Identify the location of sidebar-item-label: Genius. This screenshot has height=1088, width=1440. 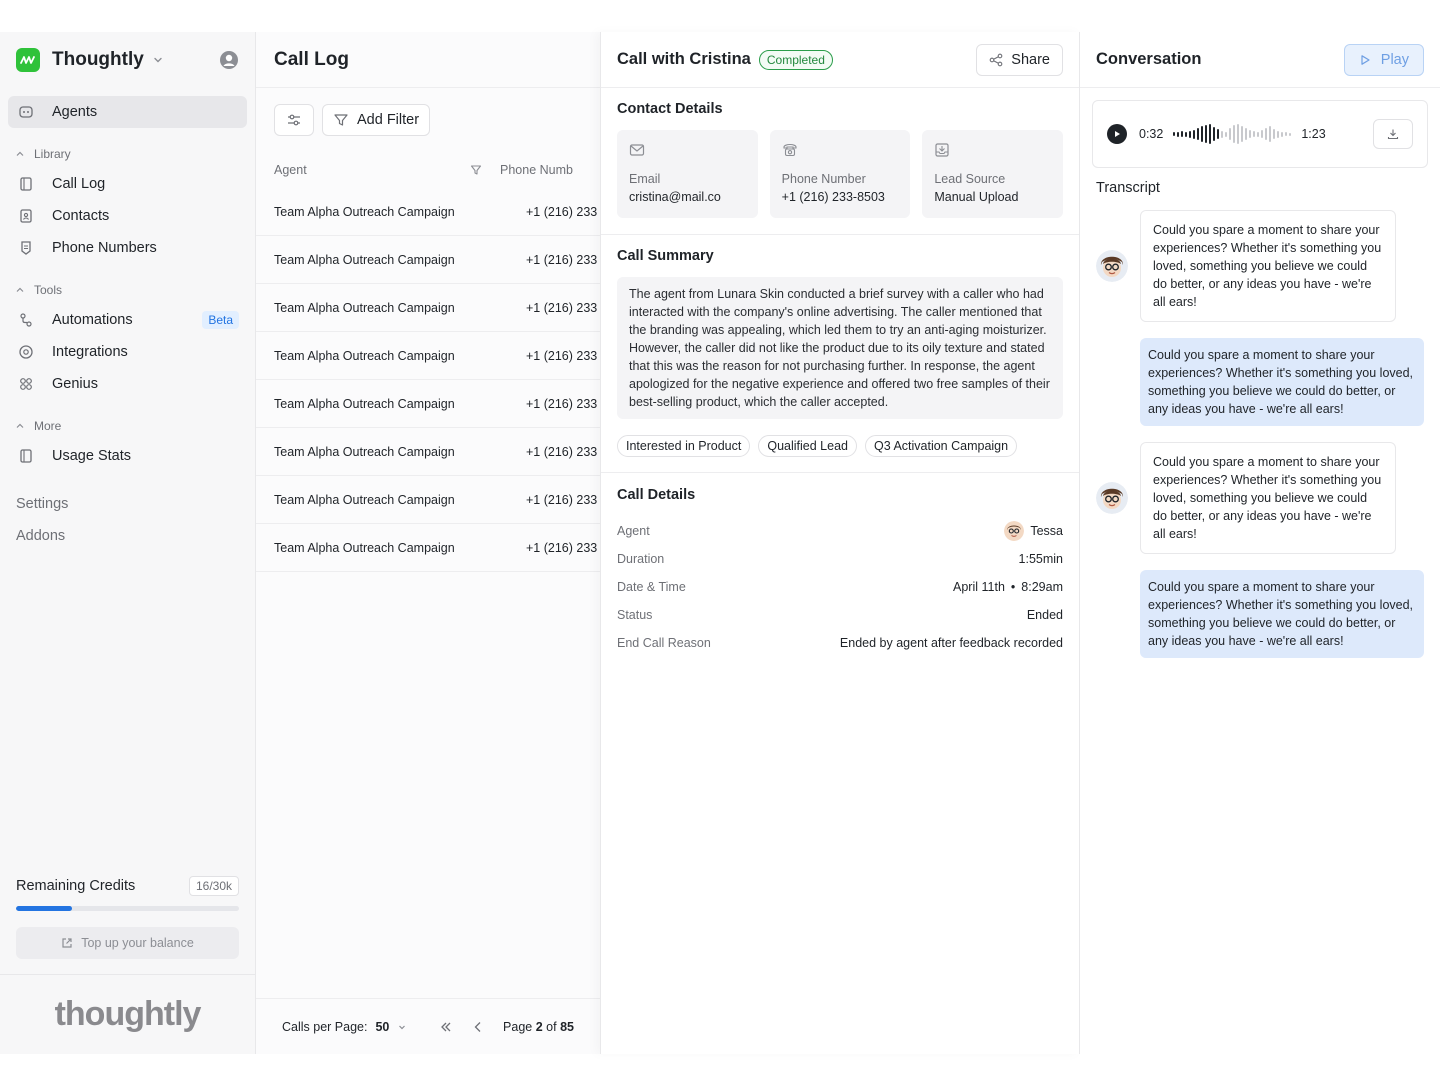
(75, 384).